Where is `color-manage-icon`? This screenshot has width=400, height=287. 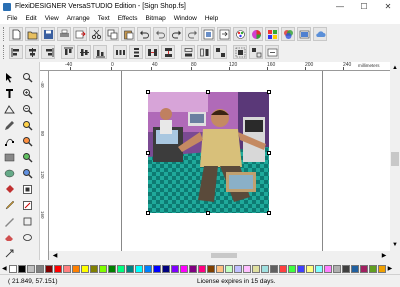
color-manage-icon is located at coordinates (240, 34).